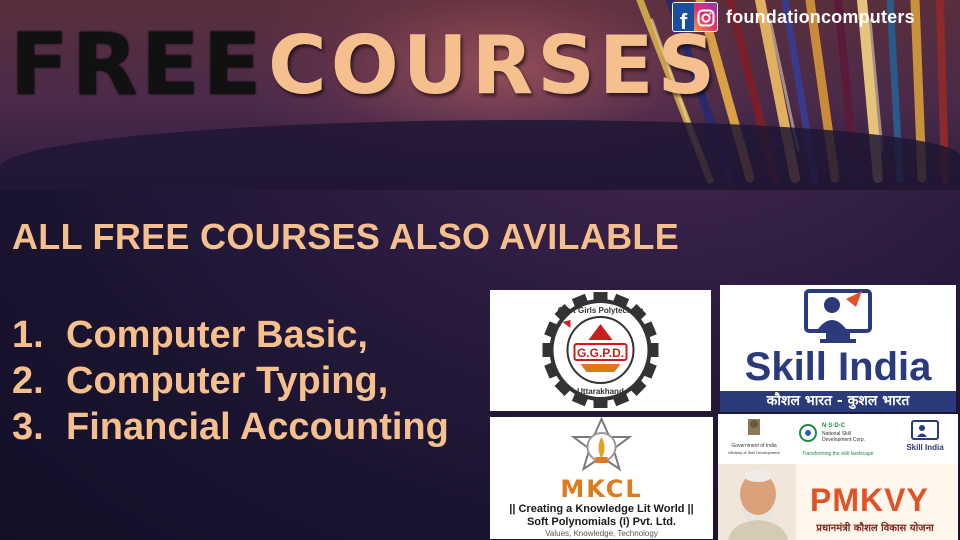 Image resolution: width=960 pixels, height=540 pixels. I want to click on course-number: 1., so click(28, 335).